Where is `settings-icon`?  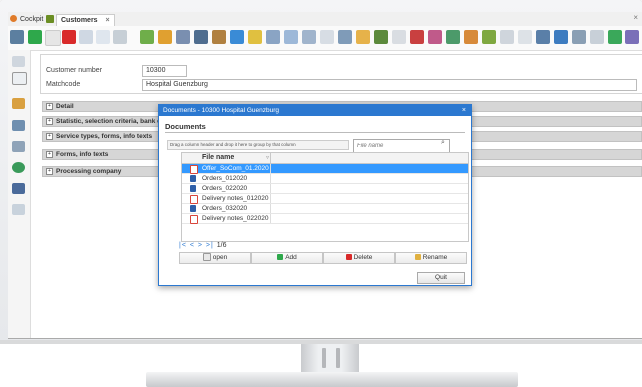
settings-icon is located at coordinates (597, 37).